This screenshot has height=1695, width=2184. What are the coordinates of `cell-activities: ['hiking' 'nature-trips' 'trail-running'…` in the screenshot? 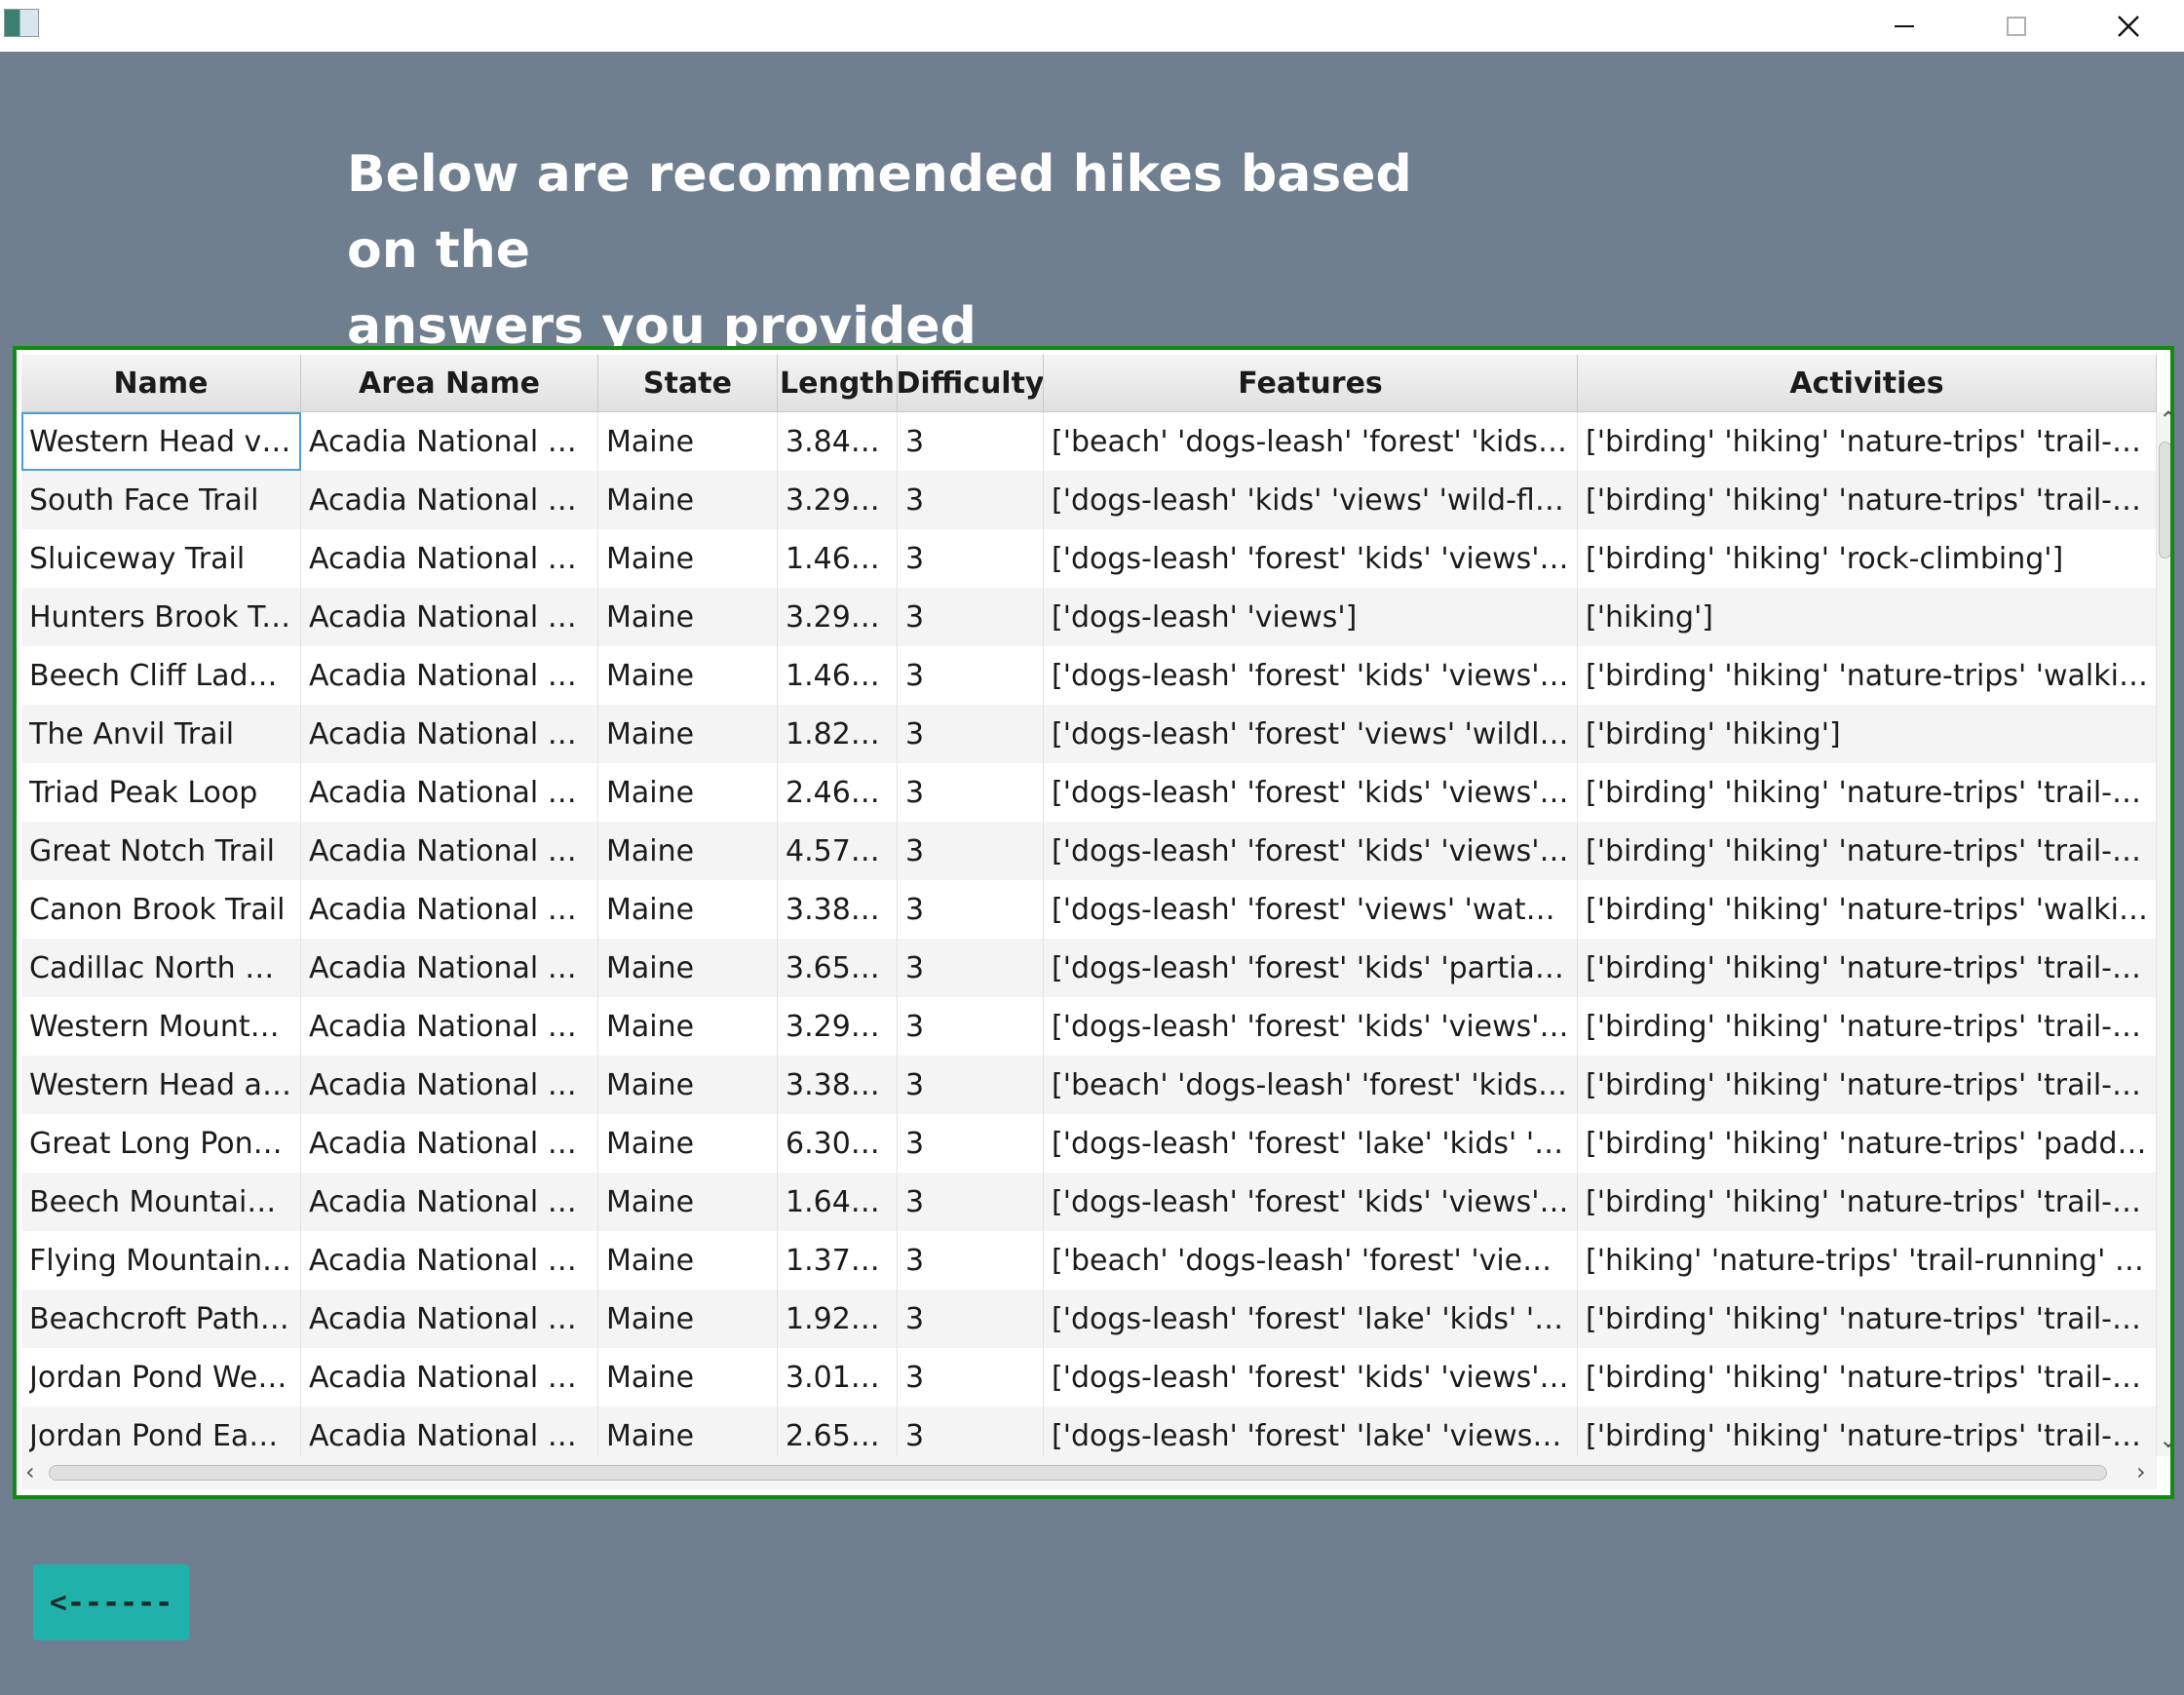 It's located at (1867, 1260).